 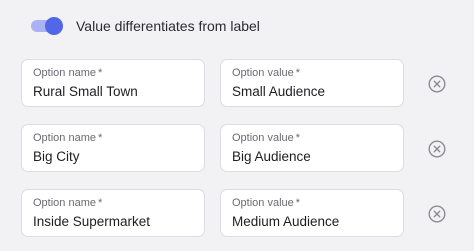 I want to click on option-value-field: Option value * Small Audience, so click(x=312, y=83).